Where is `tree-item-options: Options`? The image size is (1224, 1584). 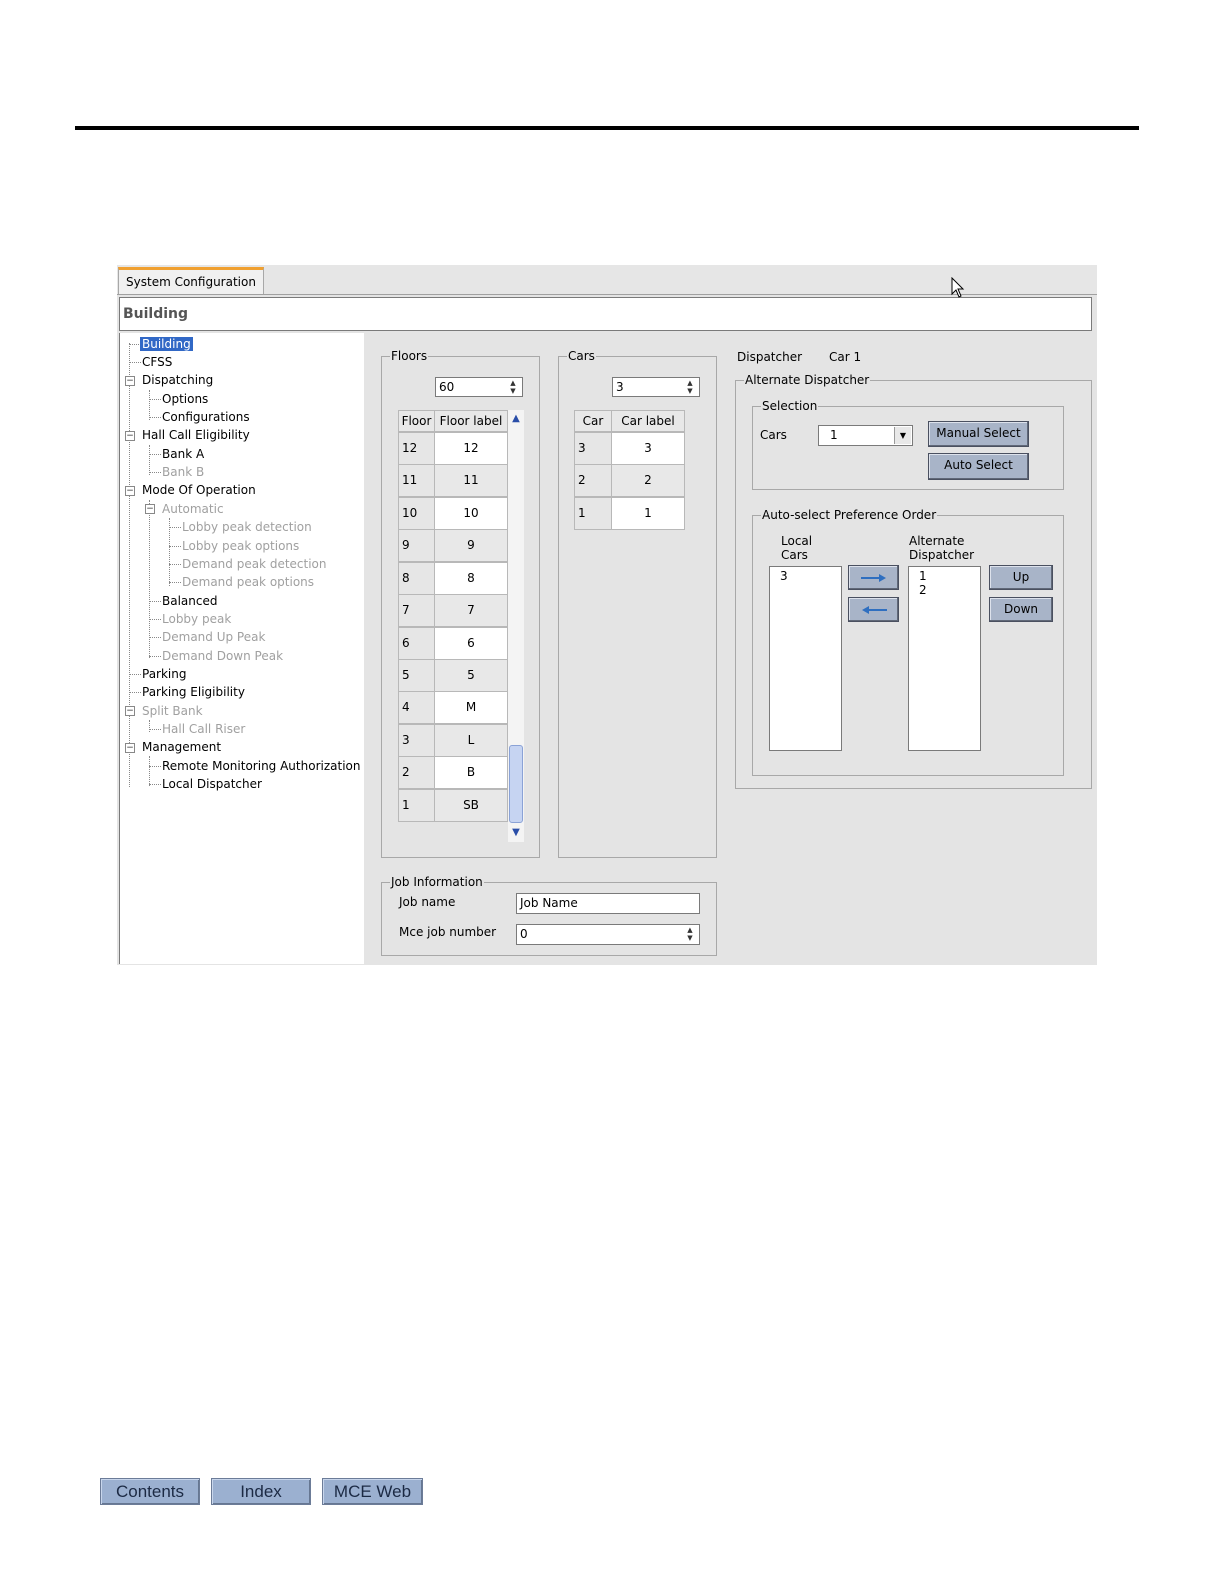 tree-item-options: Options is located at coordinates (185, 399).